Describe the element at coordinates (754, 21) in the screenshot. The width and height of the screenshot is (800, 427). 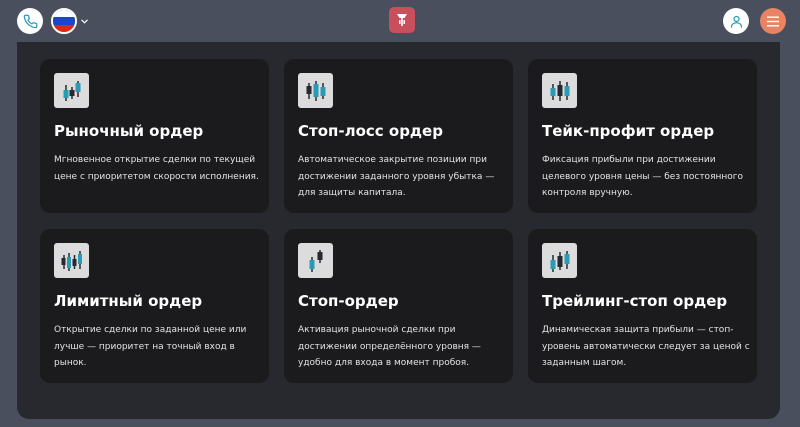
I see `header-right-group` at that location.